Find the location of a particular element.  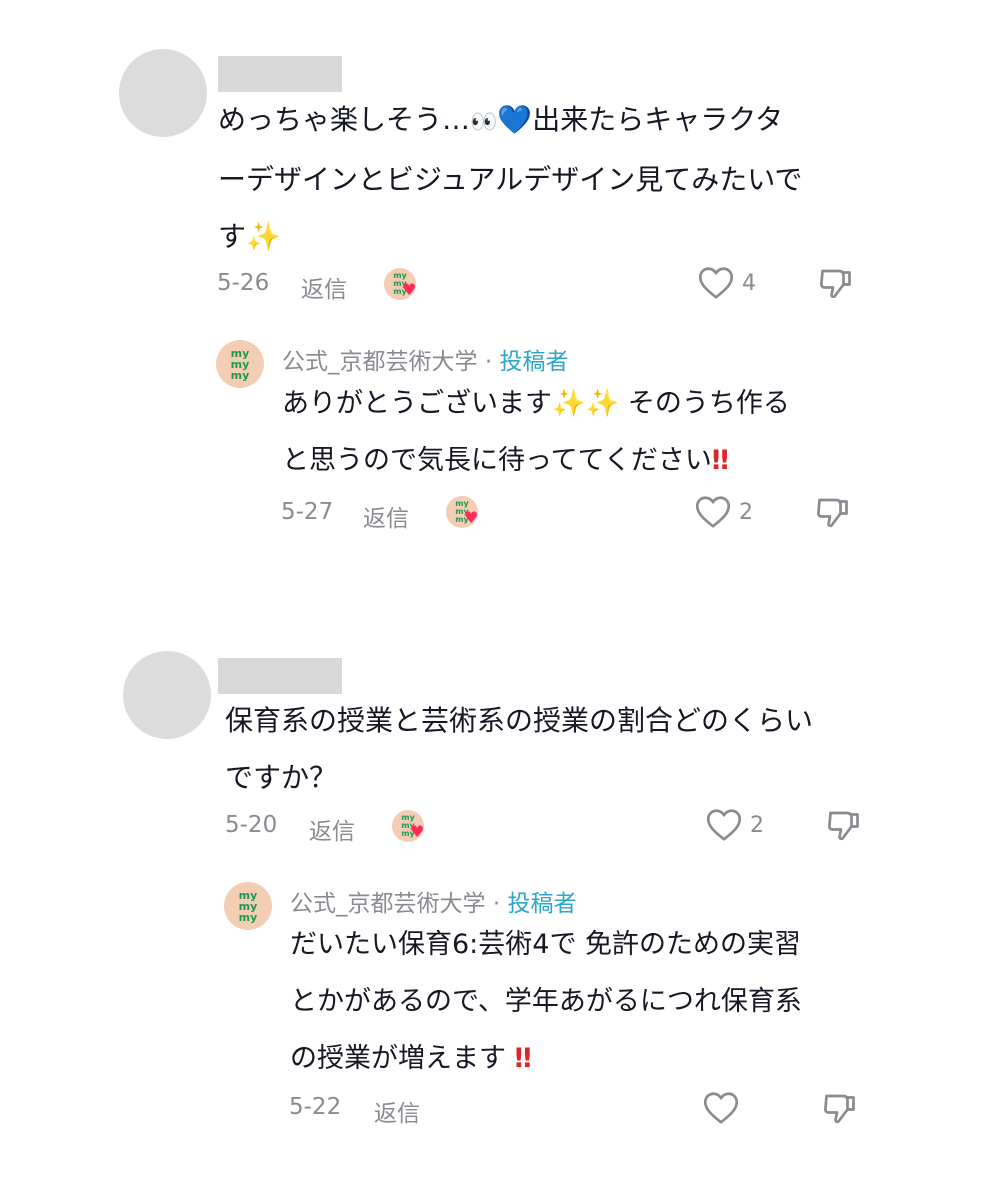

blue-heart-emoji: 💙 is located at coordinates (515, 119).